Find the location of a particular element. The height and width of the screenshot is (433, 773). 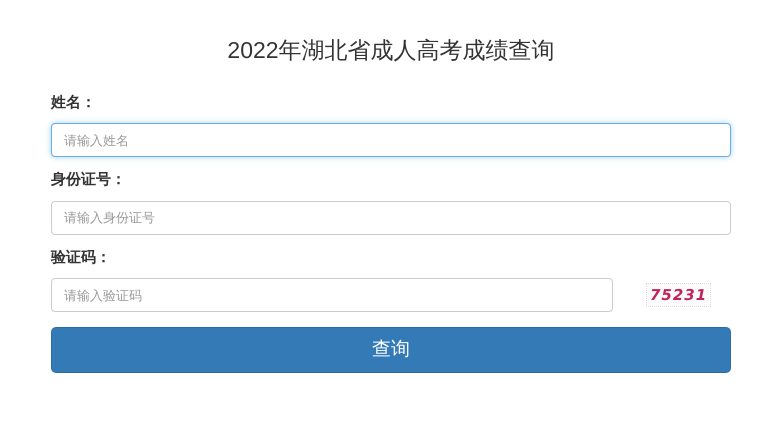

captcha-image: 75231 is located at coordinates (679, 295).